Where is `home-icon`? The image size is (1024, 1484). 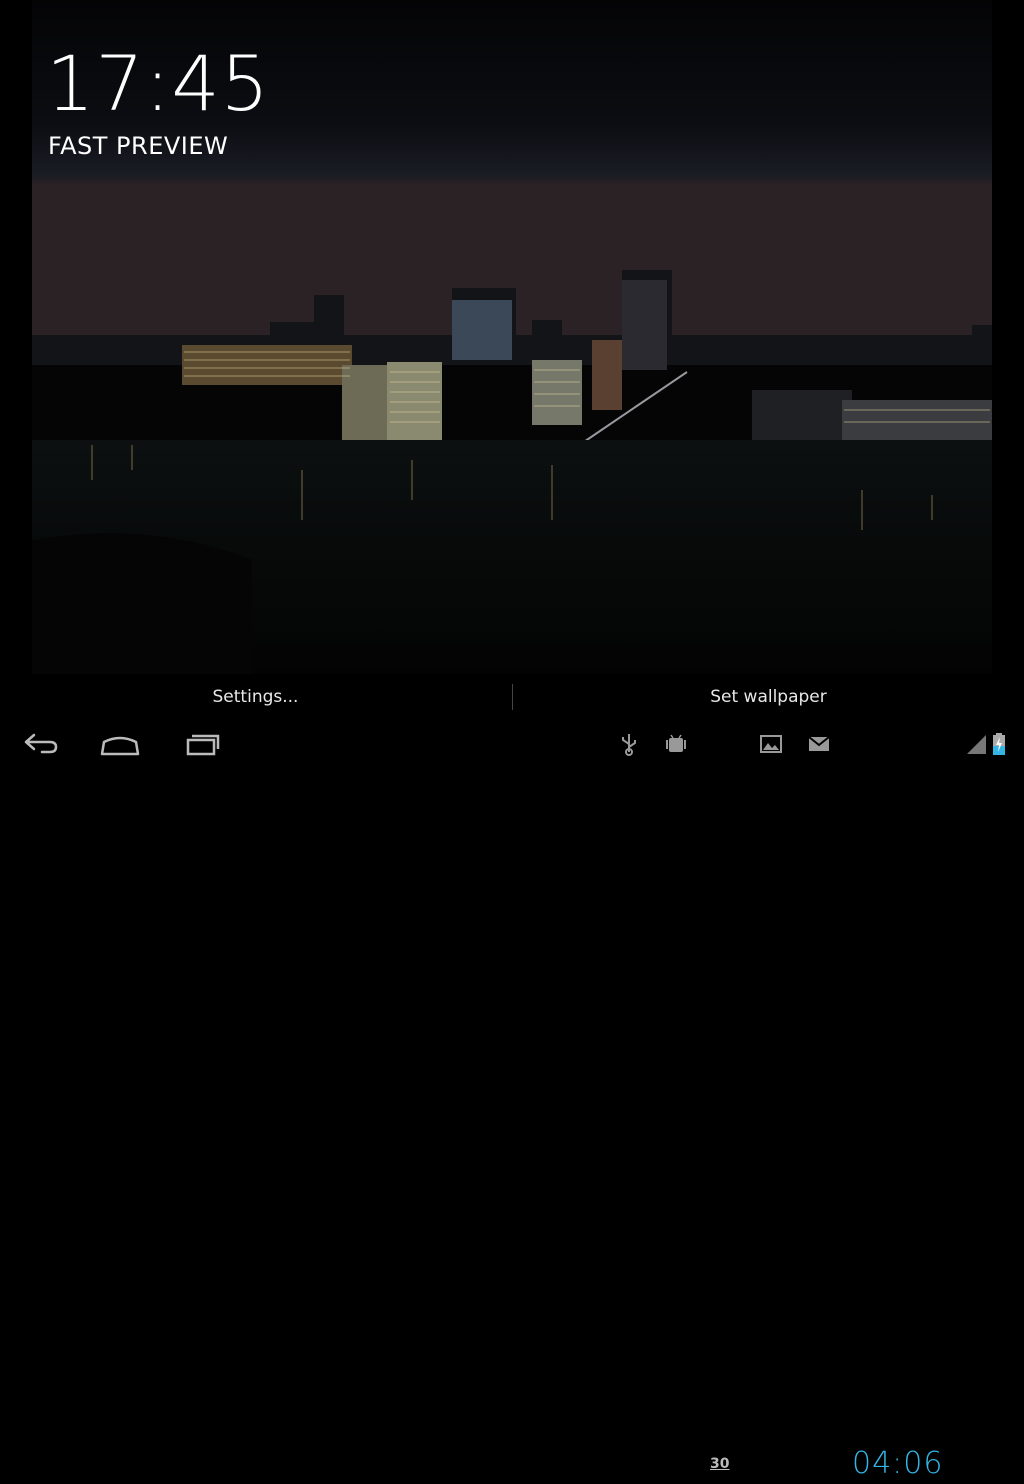 home-icon is located at coordinates (120, 746).